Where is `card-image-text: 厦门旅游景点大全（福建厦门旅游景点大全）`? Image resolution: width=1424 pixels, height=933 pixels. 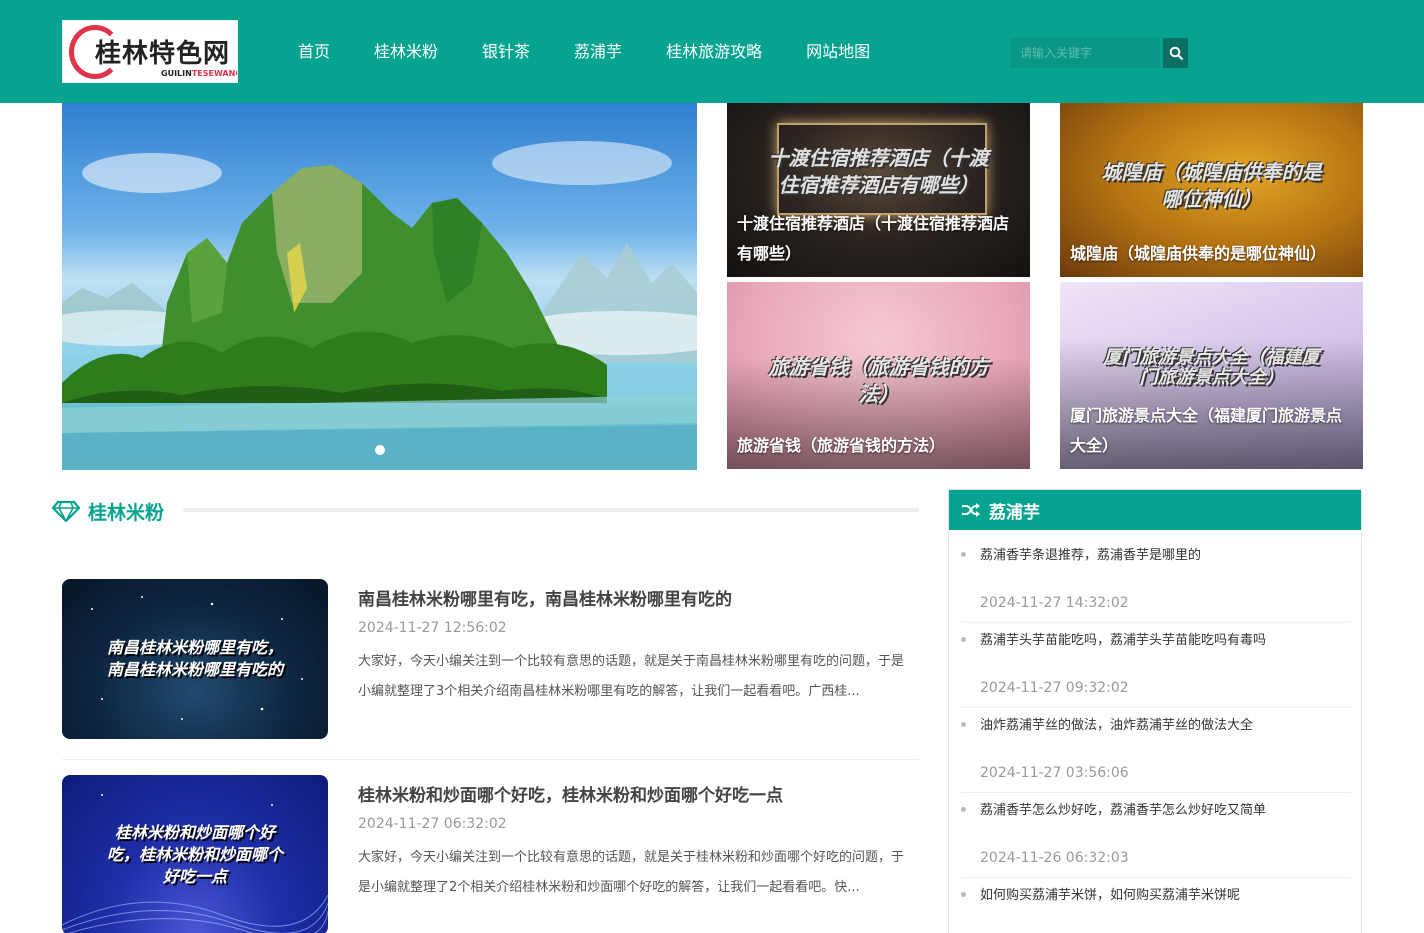
card-image-text: 厦门旅游景点大全（福建厦门旅游景点大全） is located at coordinates (1211, 367).